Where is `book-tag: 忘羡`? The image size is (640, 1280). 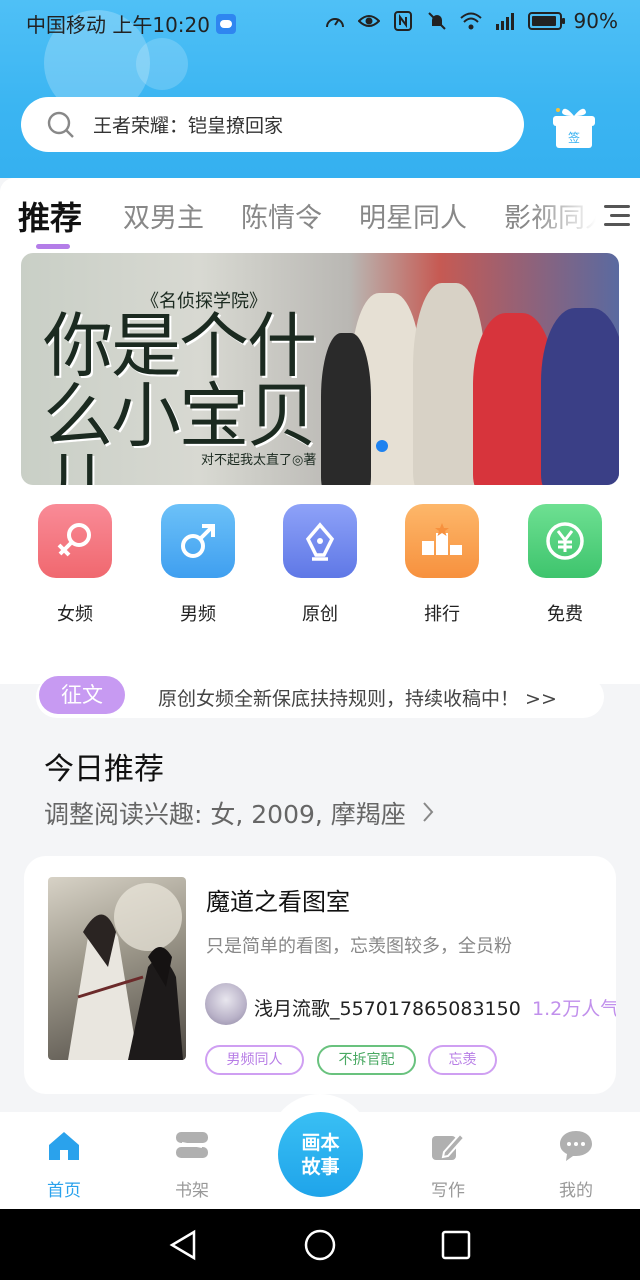
book-tag: 忘羡 is located at coordinates (462, 1060).